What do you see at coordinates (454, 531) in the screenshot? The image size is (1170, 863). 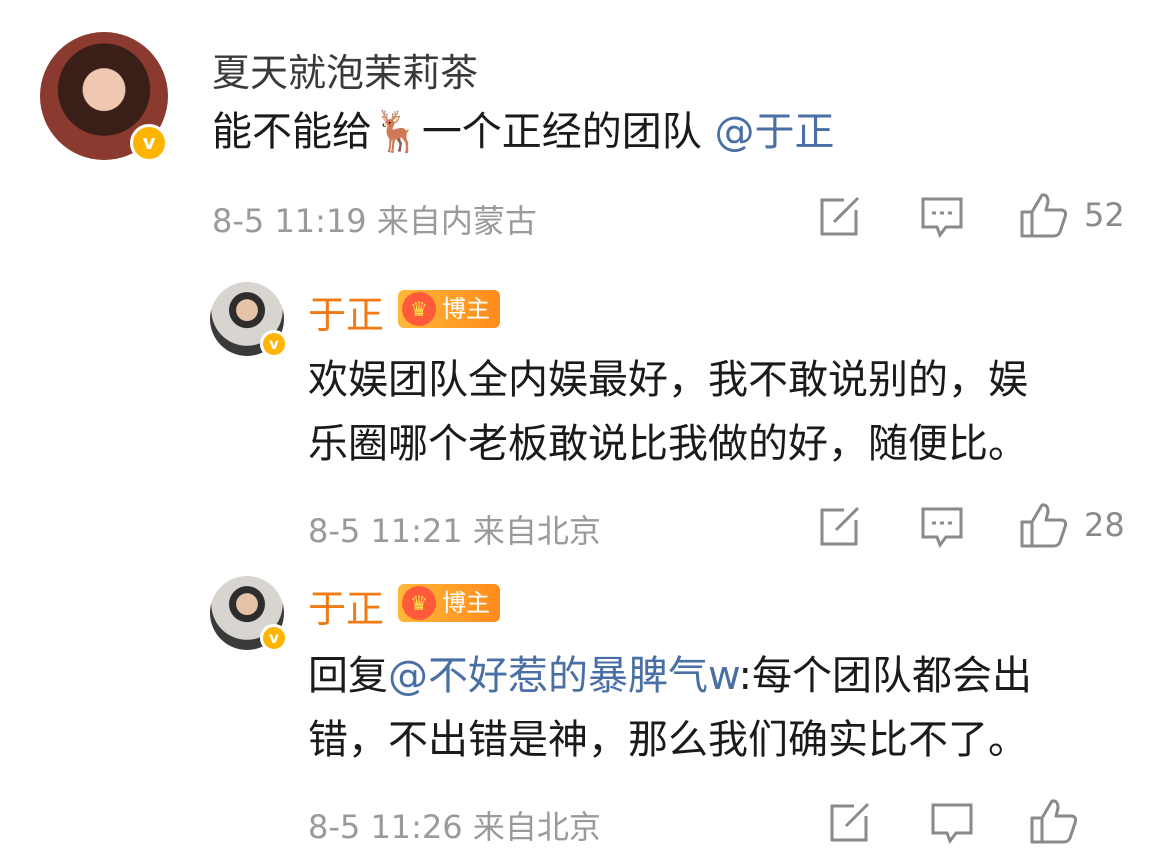 I see `comment-meta: 8-5 11:21 来自北京` at bounding box center [454, 531].